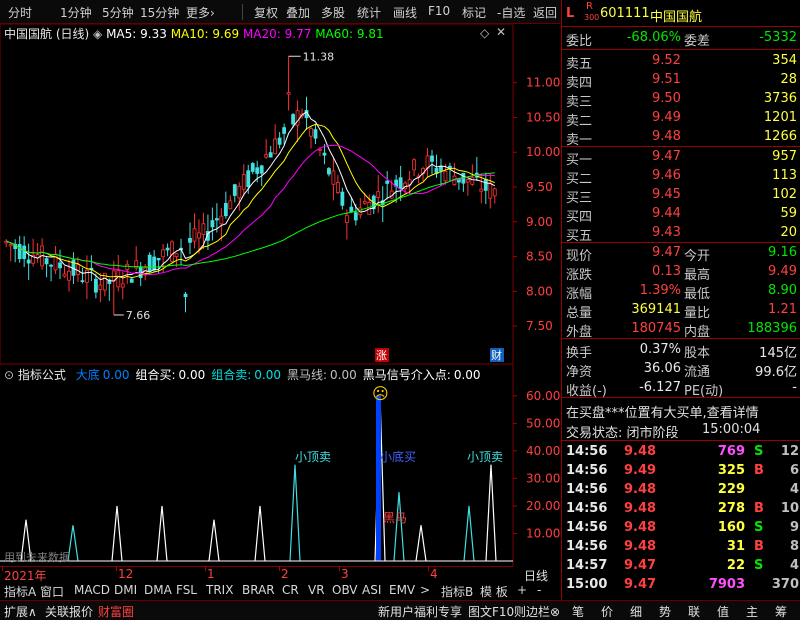 This screenshot has width=800, height=620. What do you see at coordinates (186, 590) in the screenshot?
I see `indicator-tab: FSL` at bounding box center [186, 590].